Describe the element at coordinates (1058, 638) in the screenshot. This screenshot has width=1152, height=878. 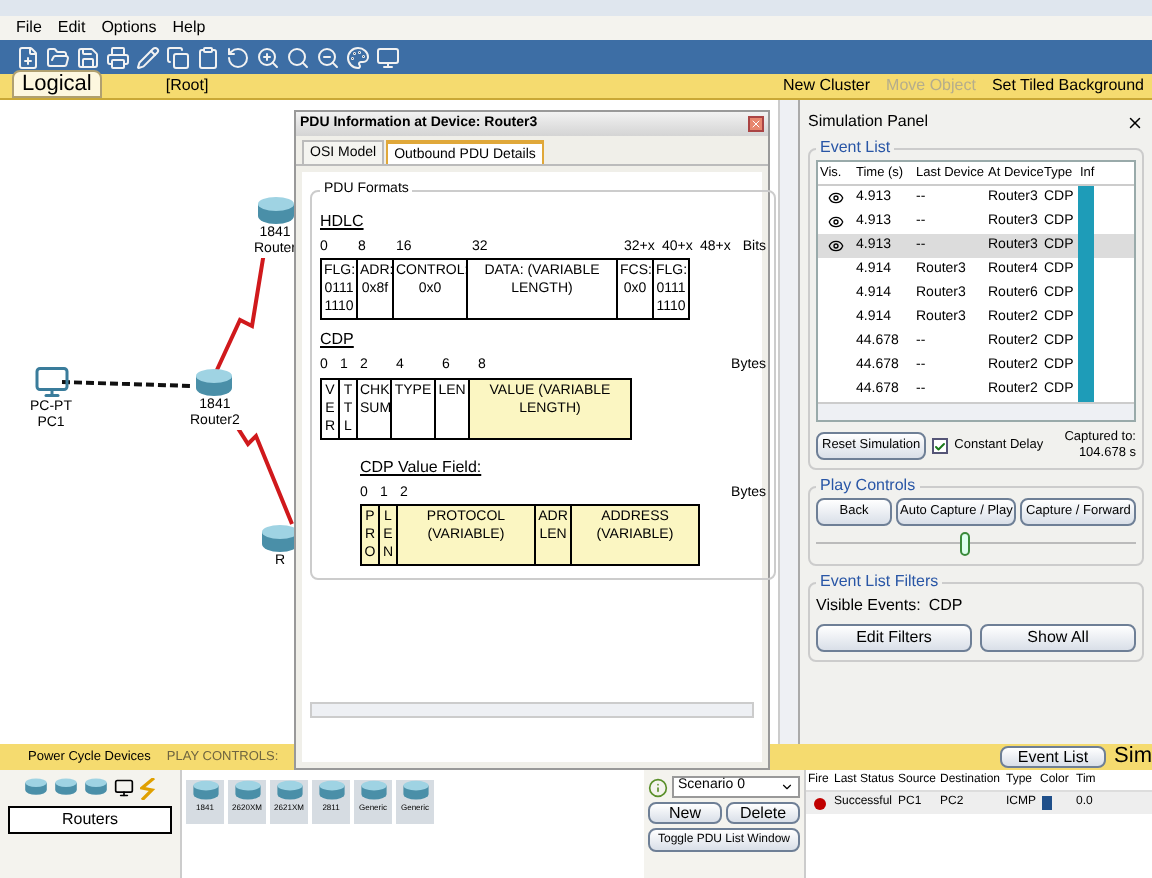
I see `filter-button: Show All` at that location.